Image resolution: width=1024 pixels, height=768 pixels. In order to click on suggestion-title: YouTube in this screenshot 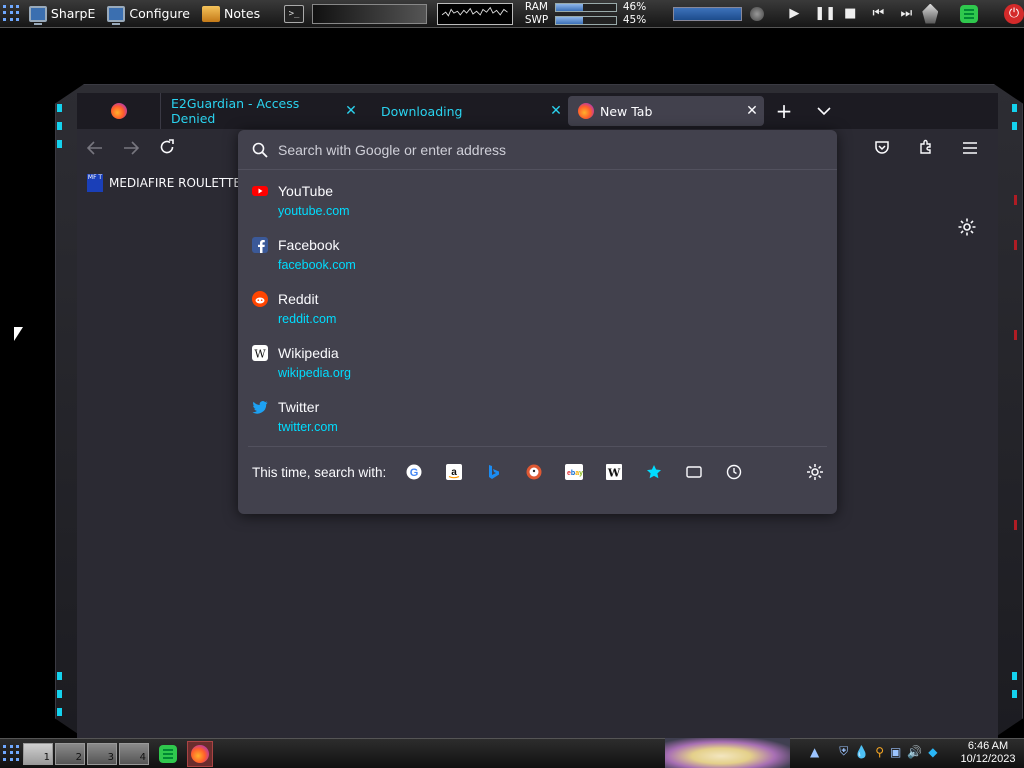, I will do `click(306, 191)`.